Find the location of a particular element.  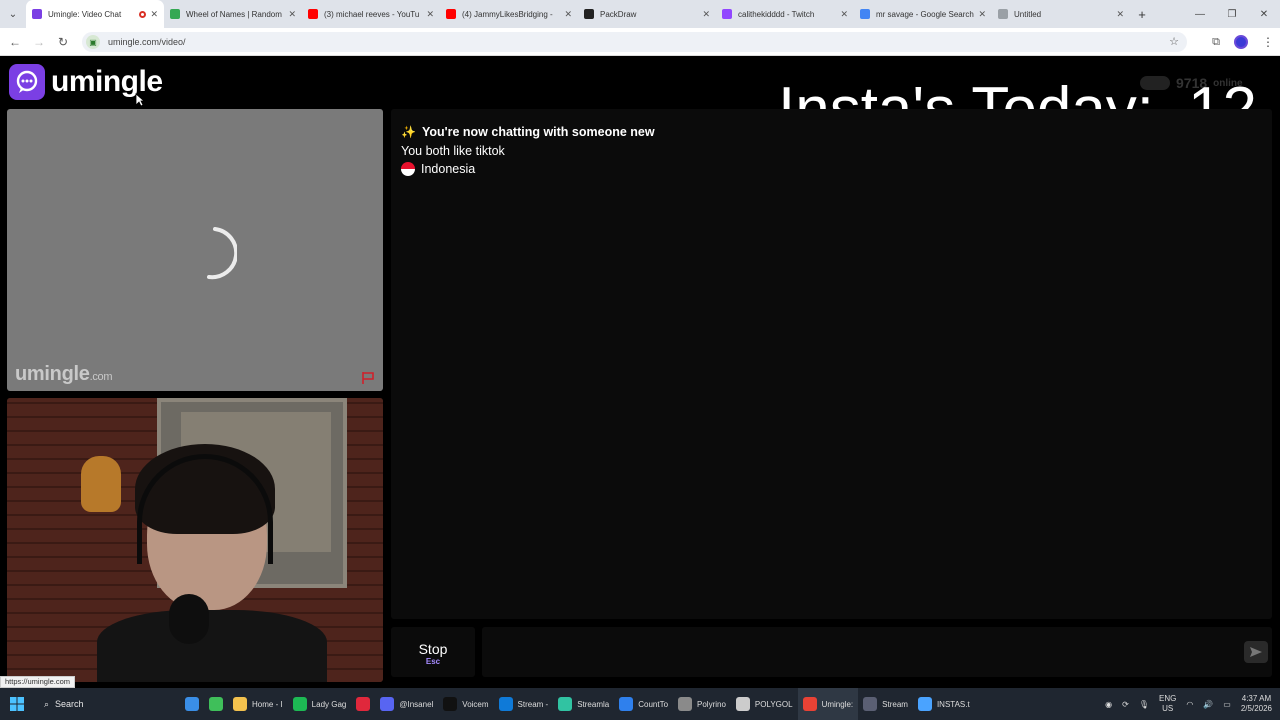

lang-top: ENG is located at coordinates (1168, 698).